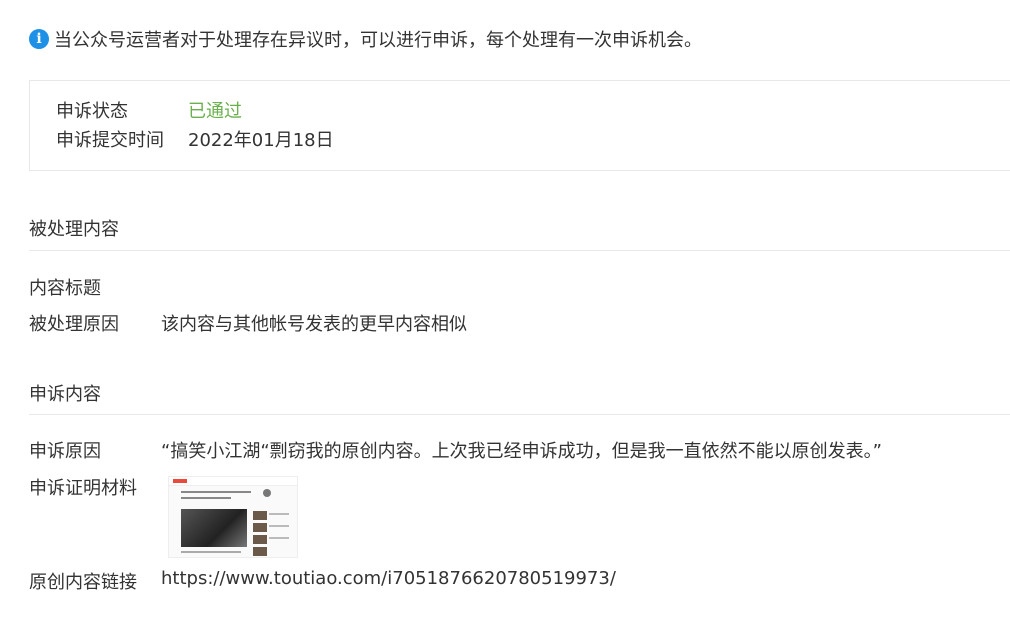  Describe the element at coordinates (39, 39) in the screenshot. I see `info-icon: i` at that location.